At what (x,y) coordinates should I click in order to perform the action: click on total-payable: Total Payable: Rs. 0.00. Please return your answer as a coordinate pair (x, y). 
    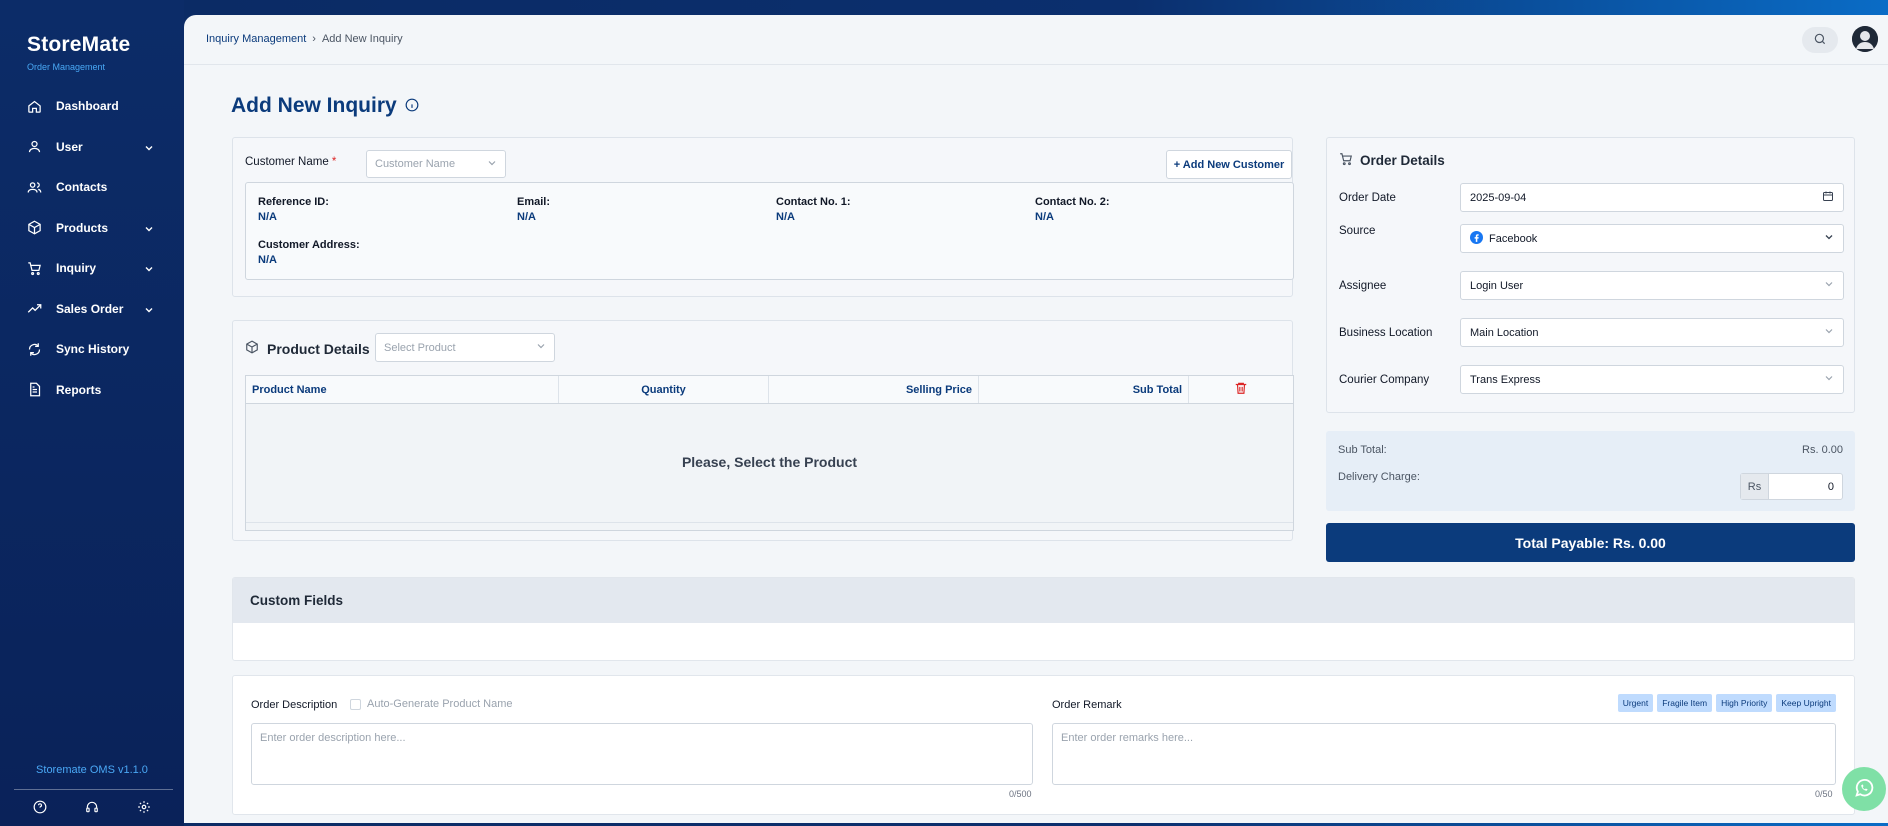
    Looking at the image, I should click on (1590, 542).